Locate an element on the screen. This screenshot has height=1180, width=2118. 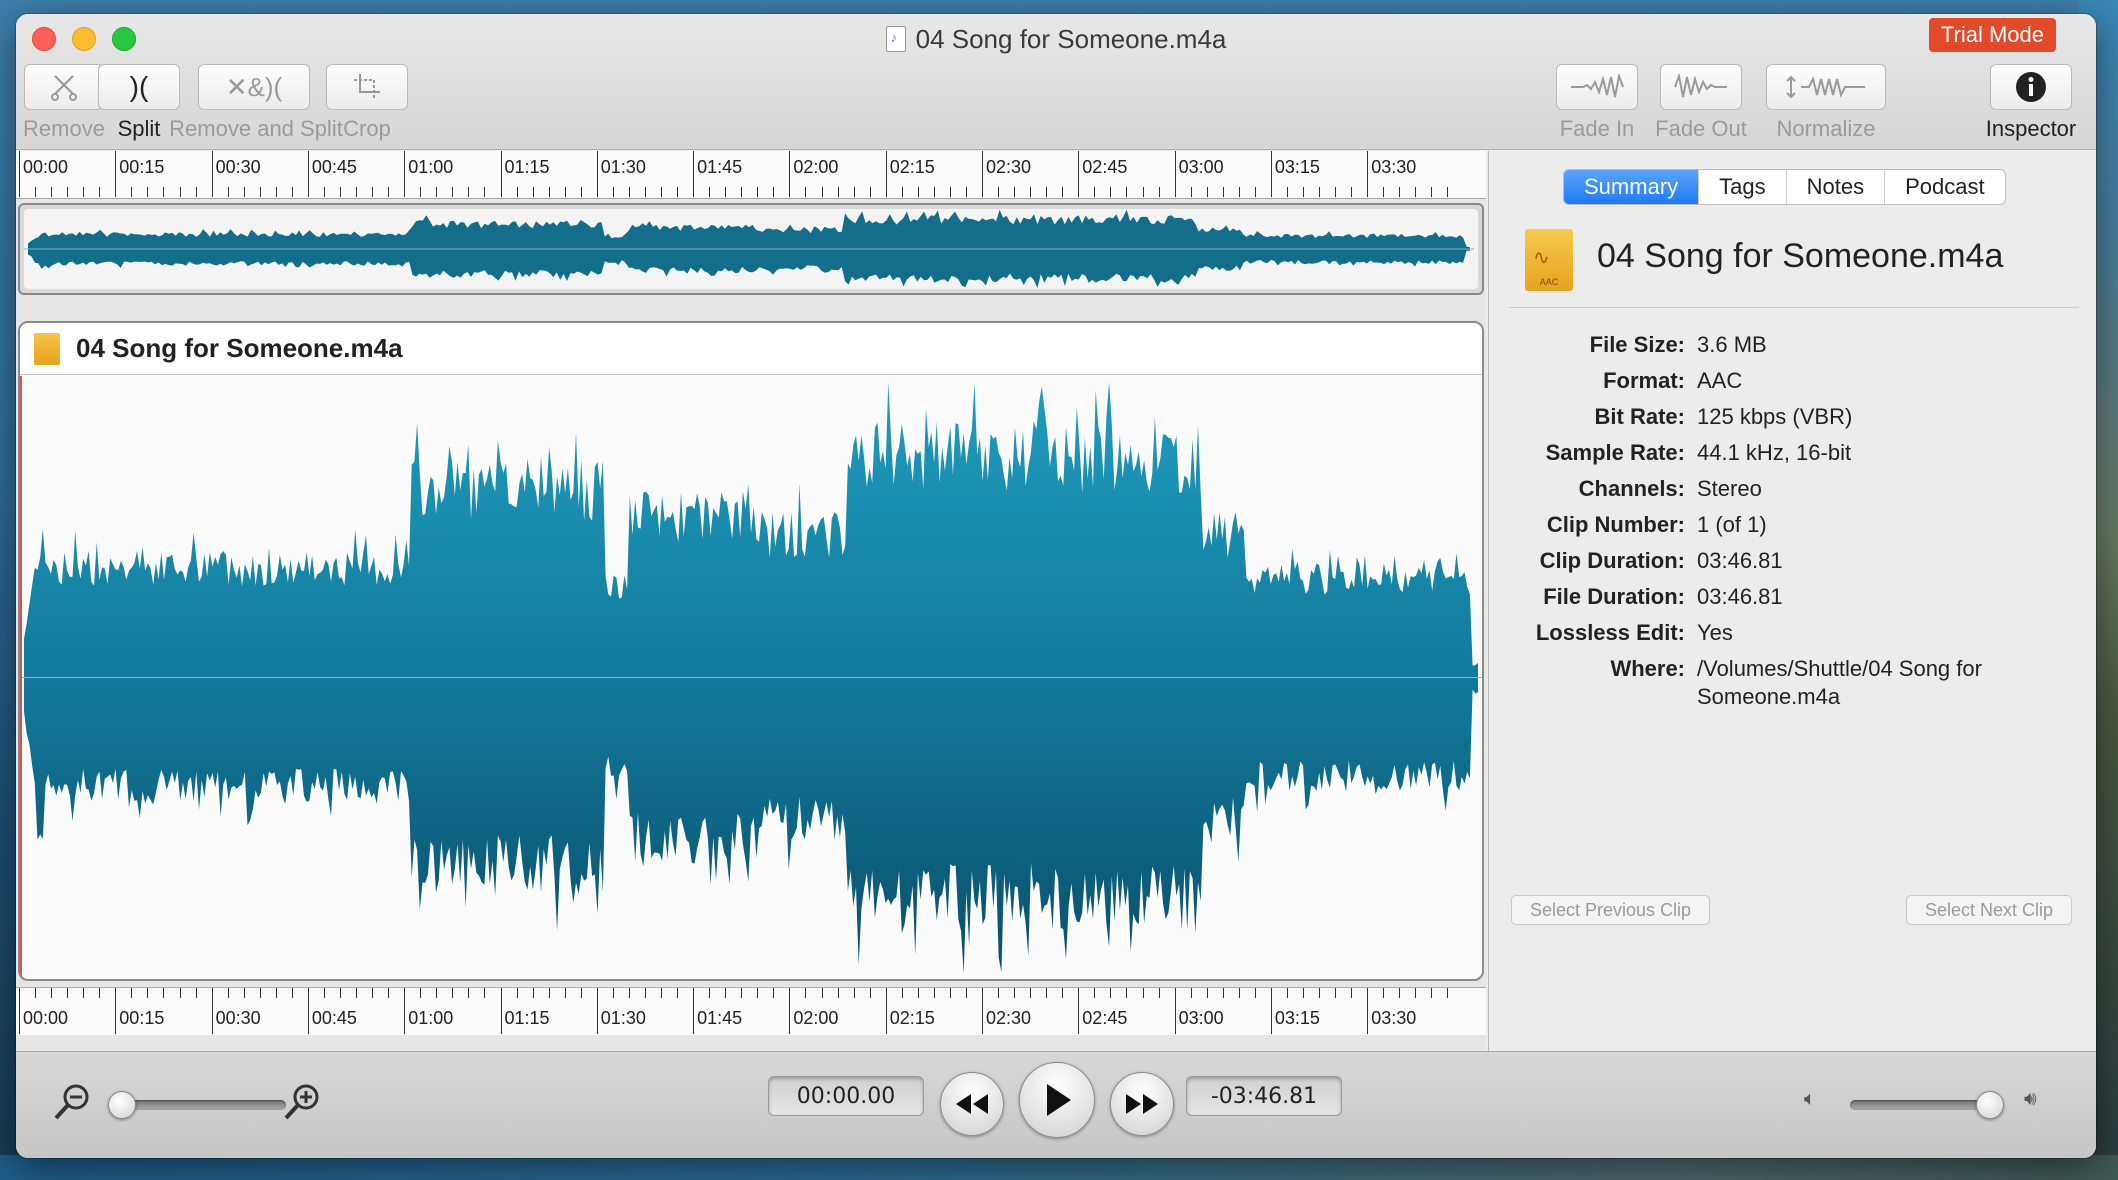
volume-slider-knob is located at coordinates (1990, 1105).